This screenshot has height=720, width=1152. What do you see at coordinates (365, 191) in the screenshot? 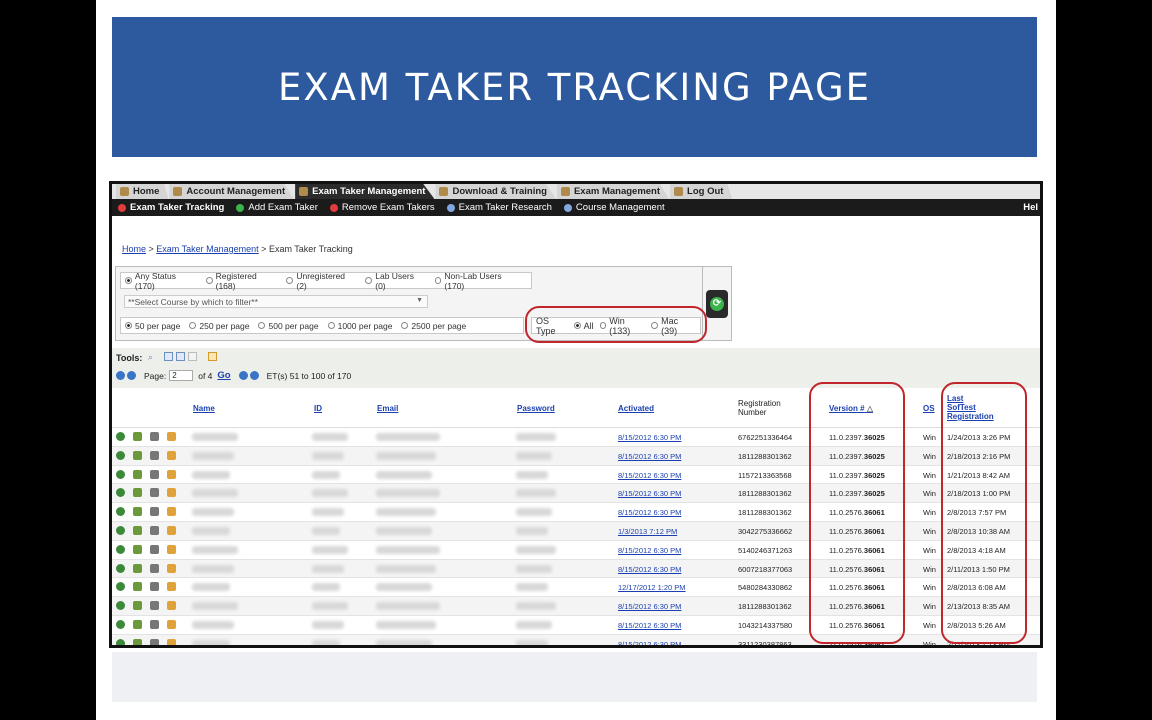
I see `top-nav-exam-taker-management: Exam Taker Management` at bounding box center [365, 191].